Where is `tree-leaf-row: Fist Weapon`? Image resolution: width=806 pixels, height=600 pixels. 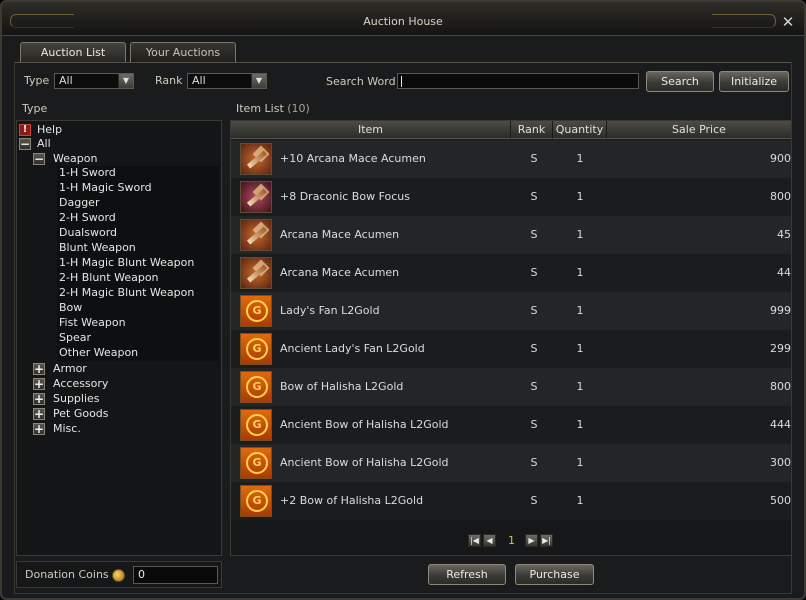
tree-leaf-row: Fist Weapon is located at coordinates (138, 323).